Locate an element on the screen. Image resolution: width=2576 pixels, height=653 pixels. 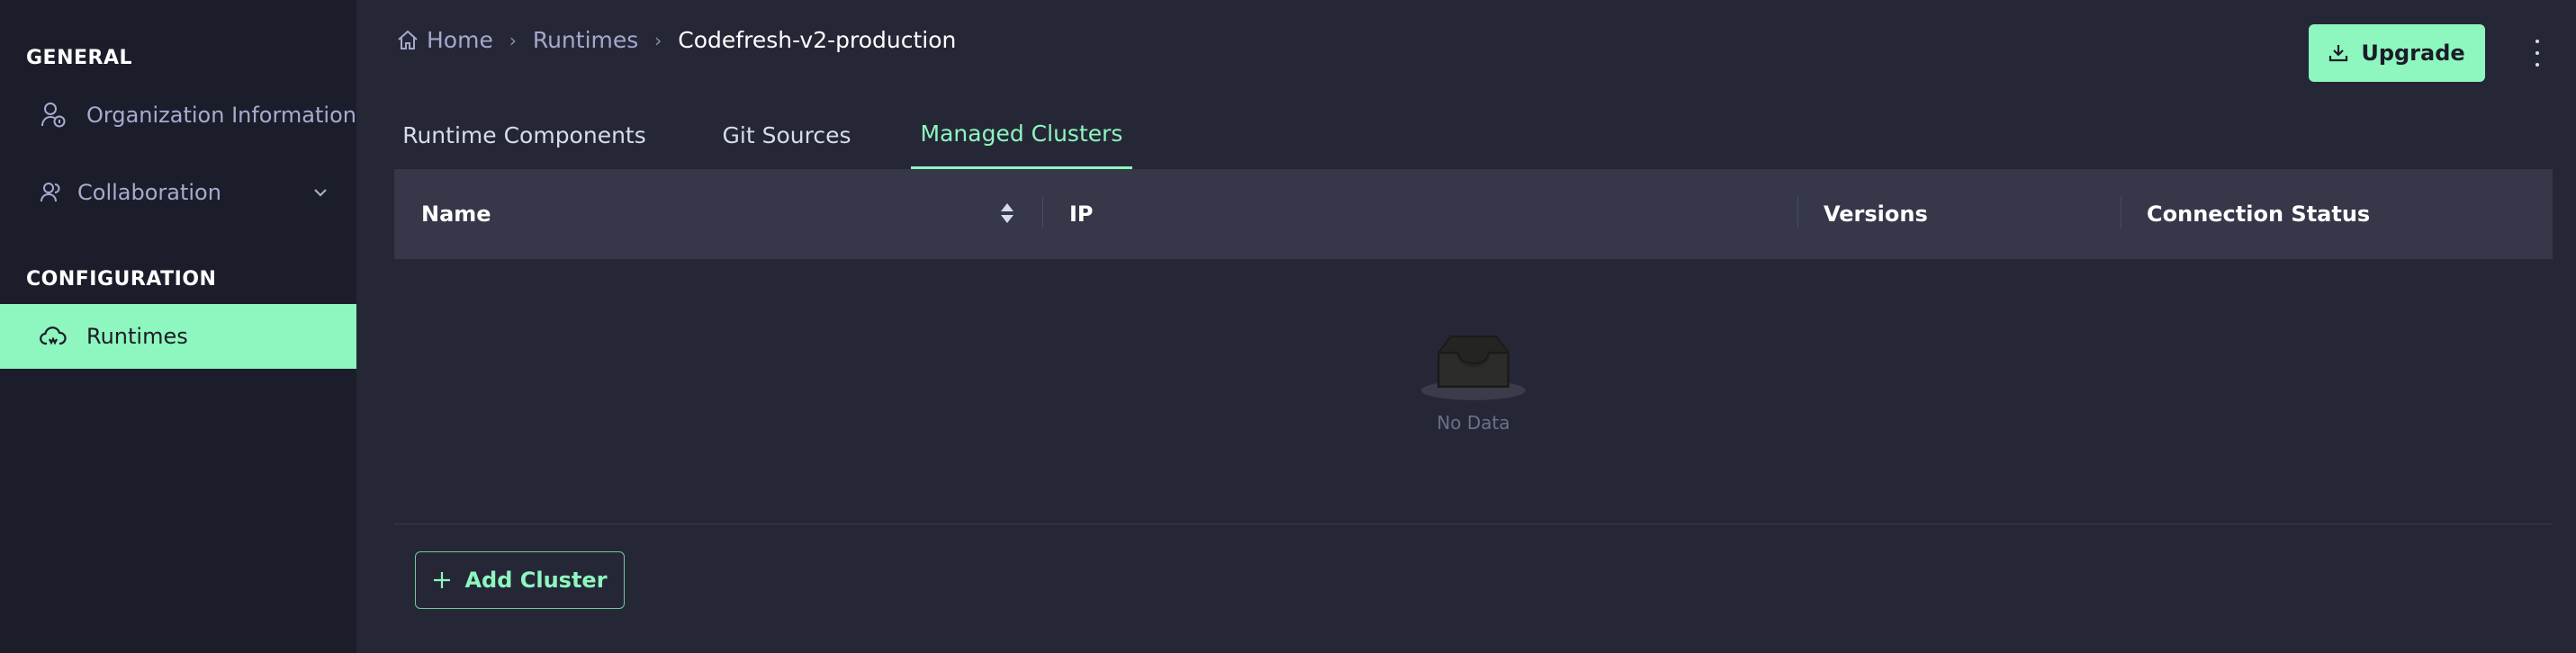
upgrade-button: Upgrade is located at coordinates (2397, 53).